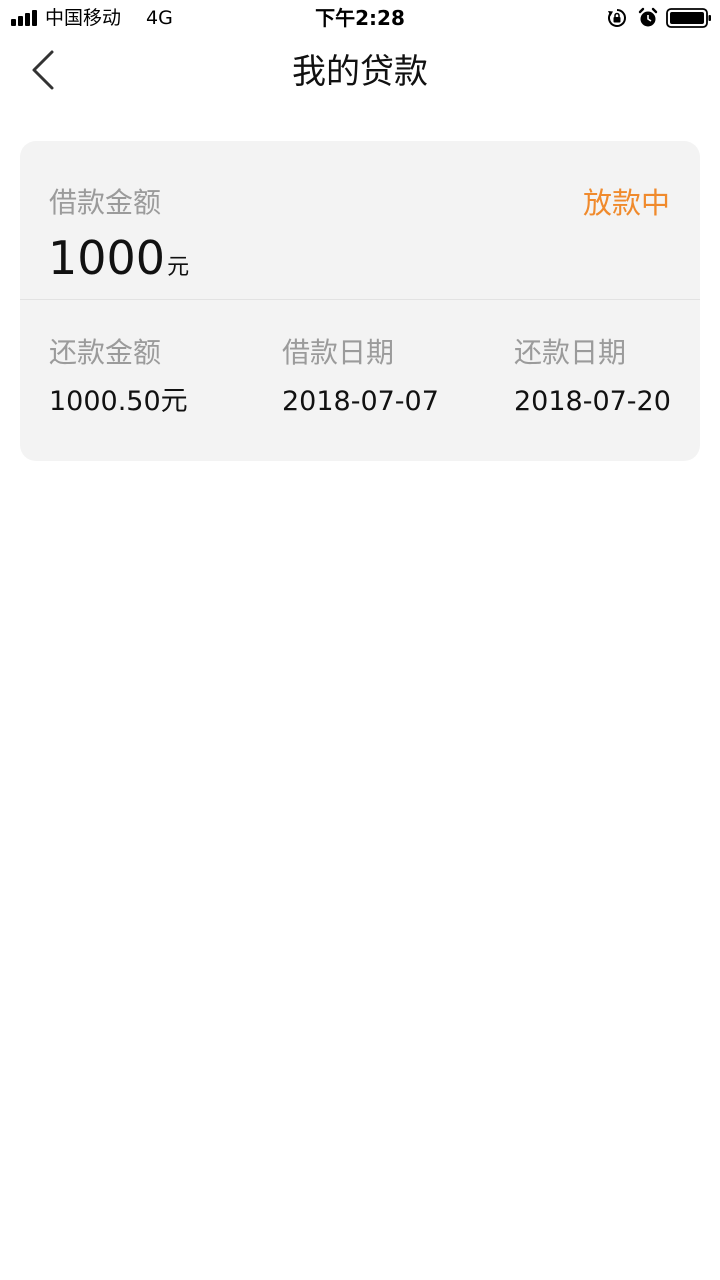  Describe the element at coordinates (43, 70) in the screenshot. I see `chevron-left-icon` at that location.